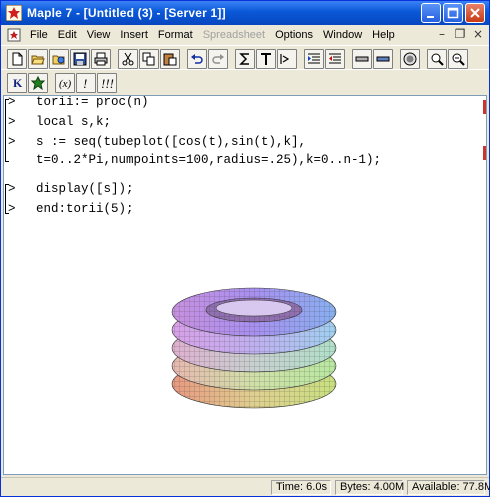 Image resolution: width=490 pixels, height=497 pixels. I want to click on redo-button, so click(218, 58).